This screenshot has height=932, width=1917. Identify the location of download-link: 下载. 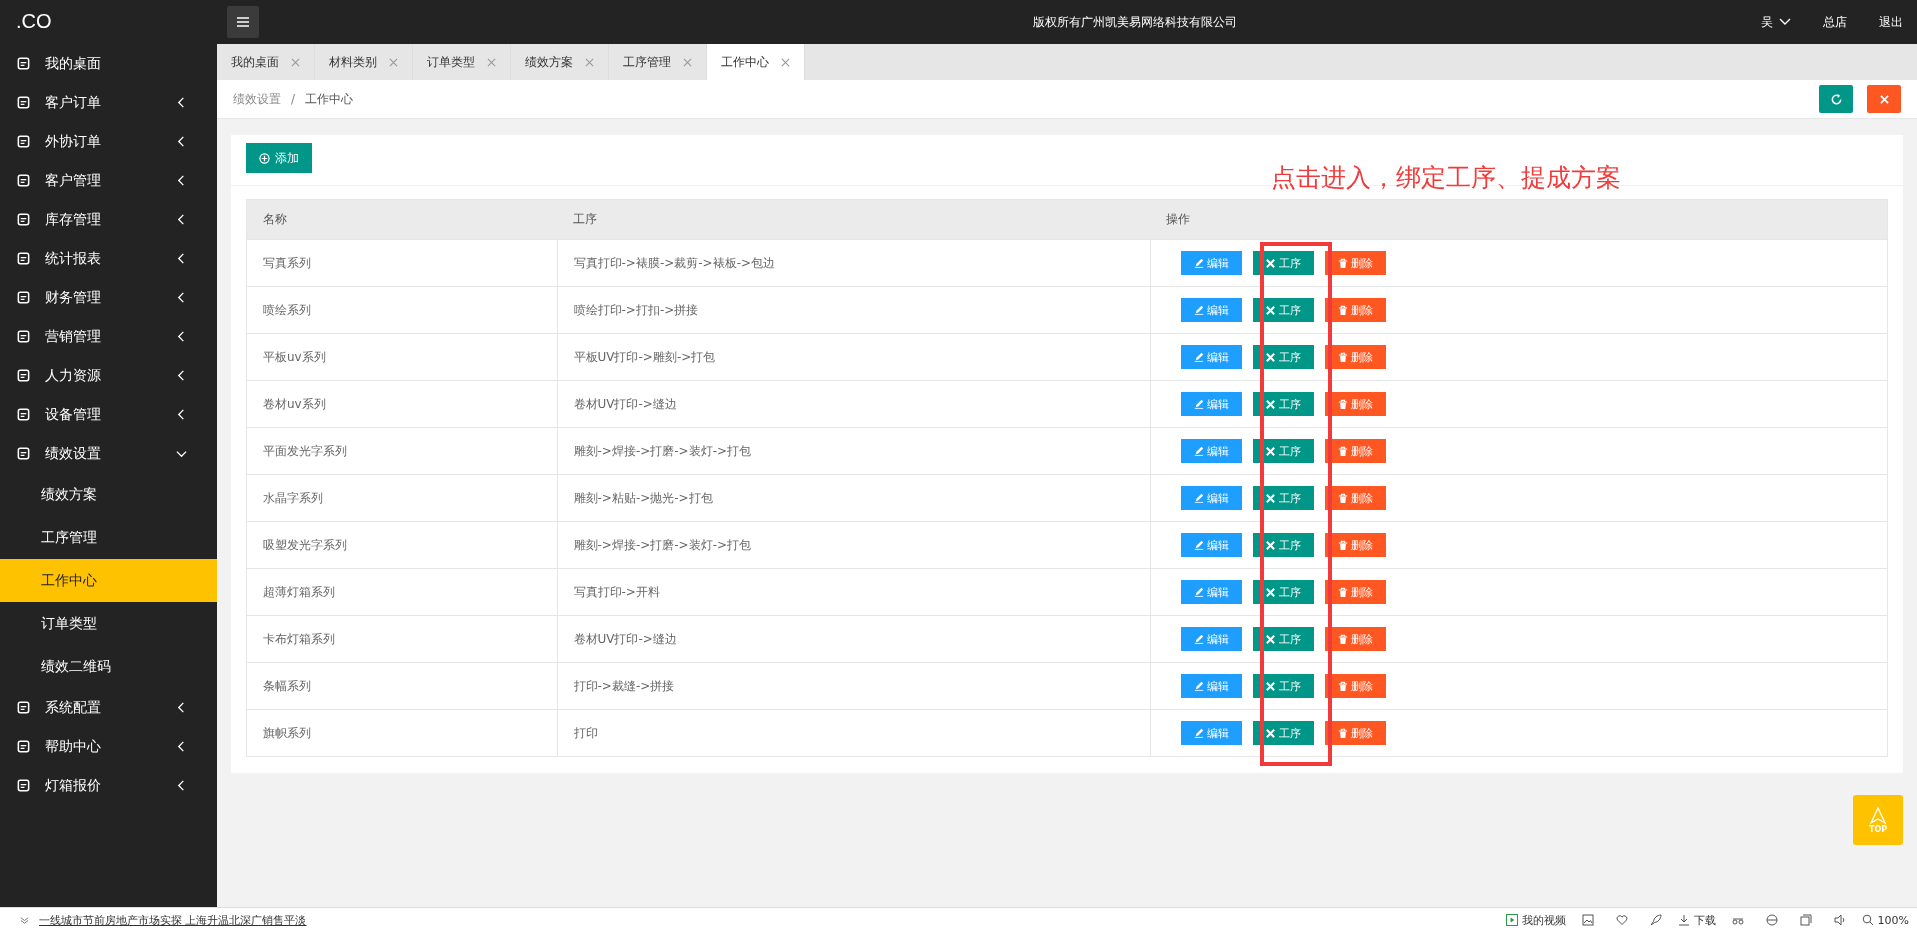
(1696, 920).